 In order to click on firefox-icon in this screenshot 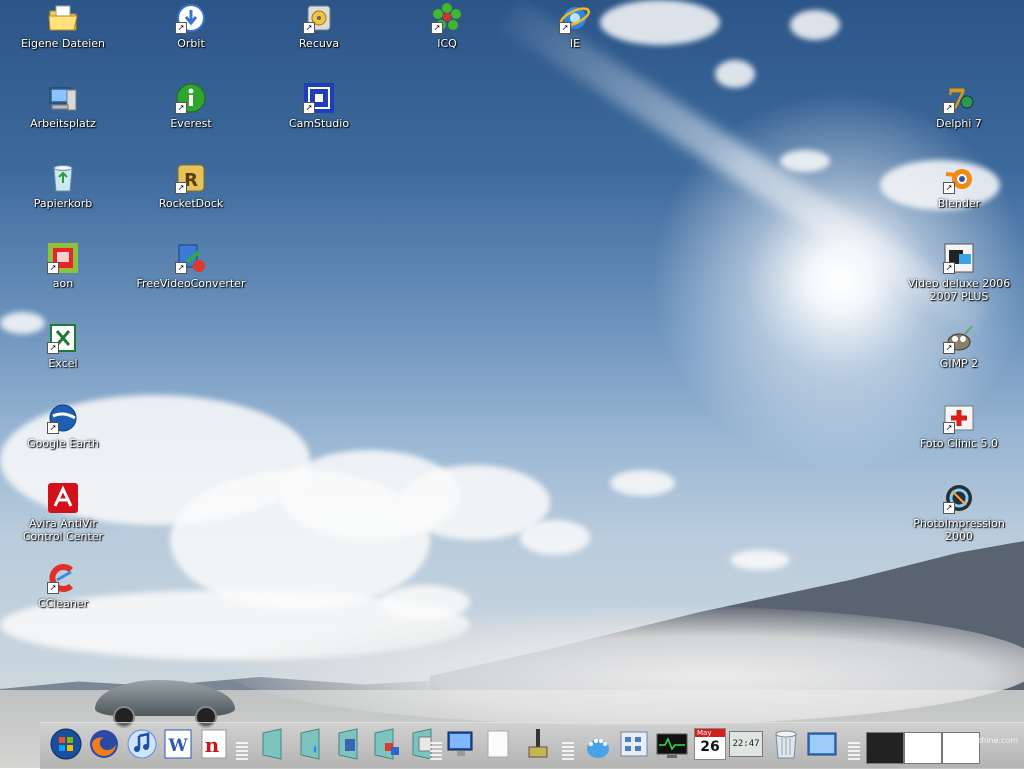, I will do `click(104, 744)`.